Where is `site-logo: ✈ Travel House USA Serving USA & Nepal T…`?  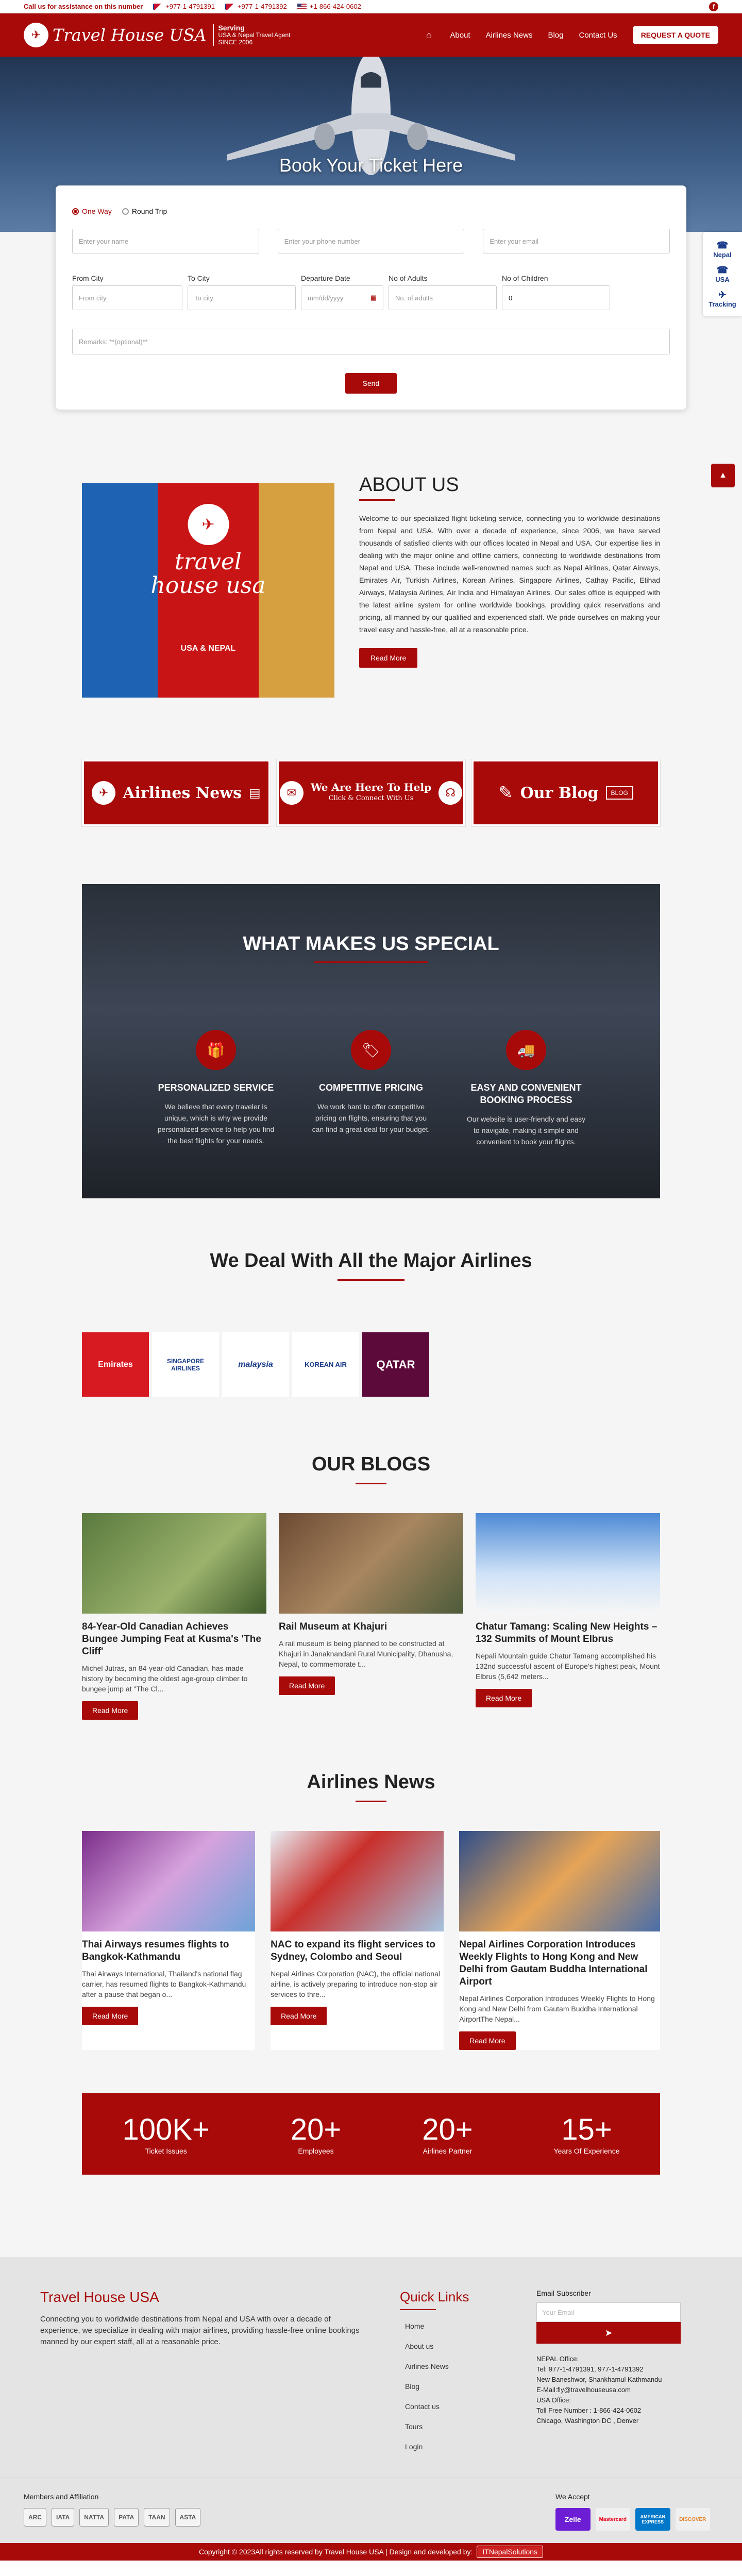 site-logo: ✈ Travel House USA Serving USA & Nepal T… is located at coordinates (157, 35).